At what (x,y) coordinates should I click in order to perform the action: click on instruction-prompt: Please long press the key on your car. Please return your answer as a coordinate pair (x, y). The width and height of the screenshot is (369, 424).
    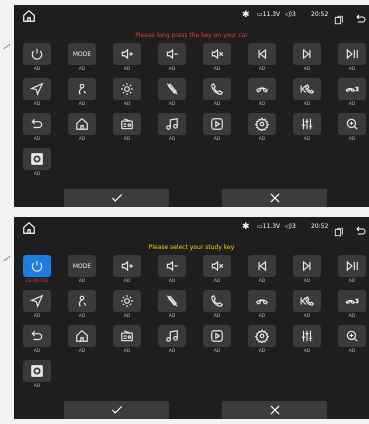
    Looking at the image, I should click on (191, 35).